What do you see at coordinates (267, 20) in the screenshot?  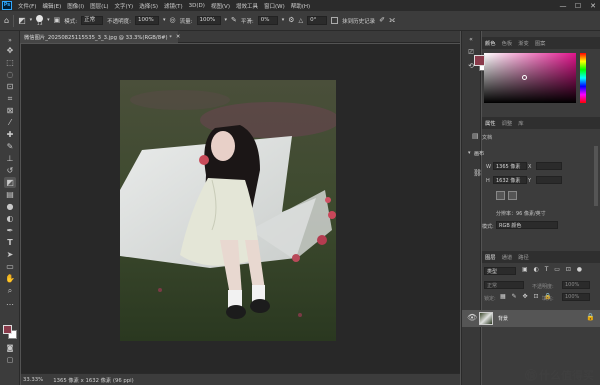 I see `smoothing-field: 0%` at bounding box center [267, 20].